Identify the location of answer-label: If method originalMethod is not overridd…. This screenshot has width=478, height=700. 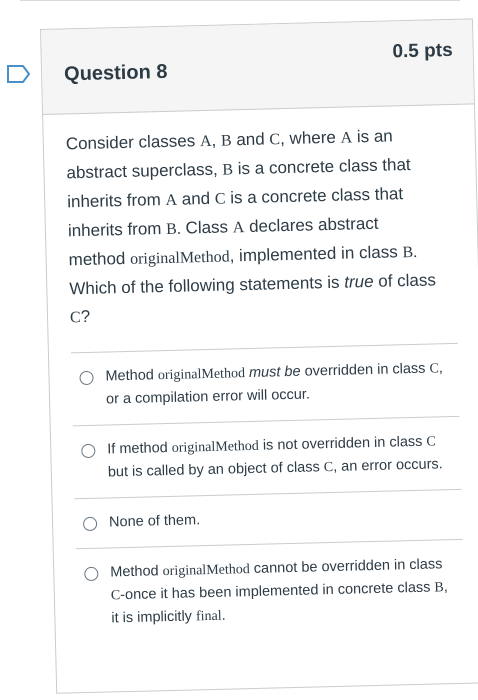
(275, 457).